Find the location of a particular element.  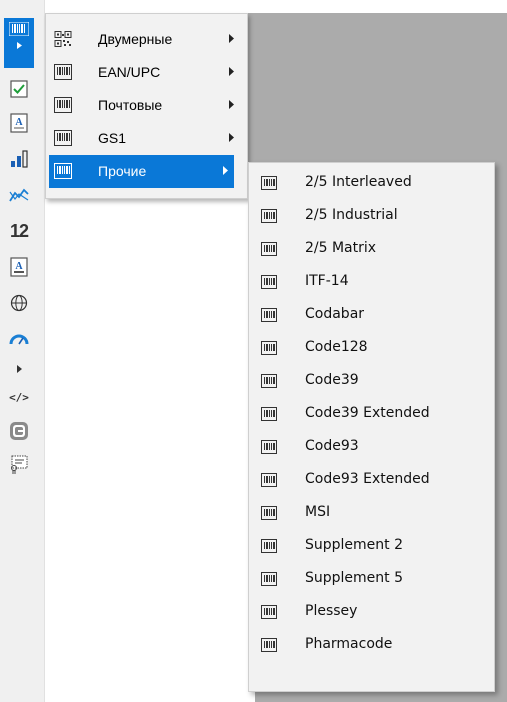

bar-chart-tool-icon is located at coordinates (19, 159).